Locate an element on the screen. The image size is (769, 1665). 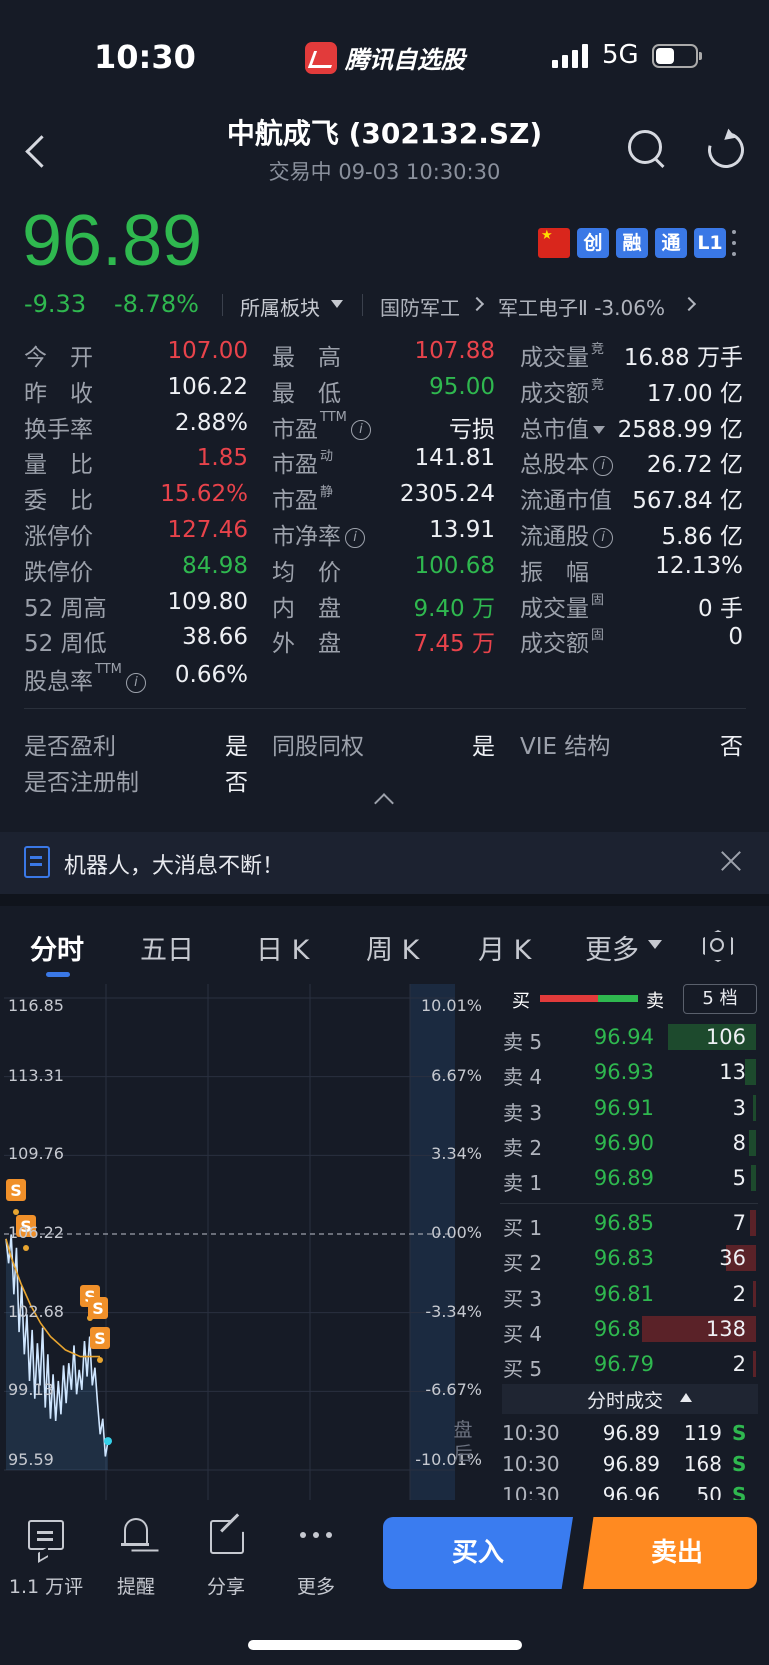
tab-more: 更多 is located at coordinates (612, 947).